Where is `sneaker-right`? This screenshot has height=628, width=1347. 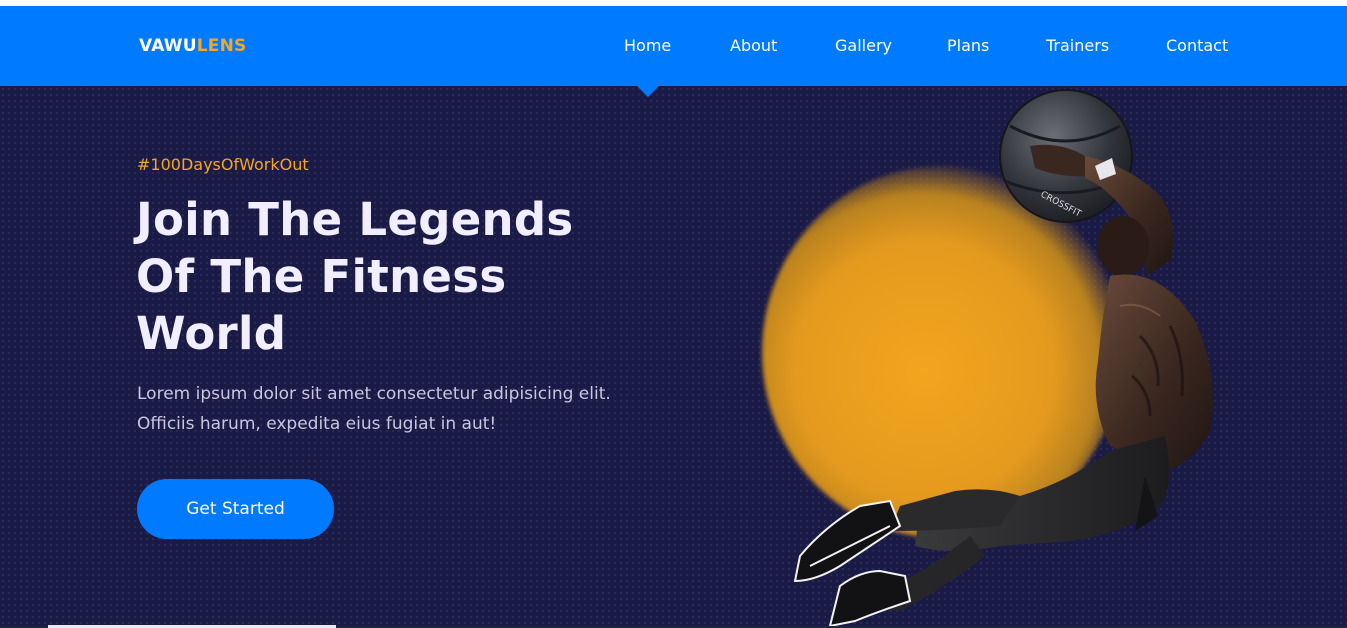 sneaker-right is located at coordinates (870, 598).